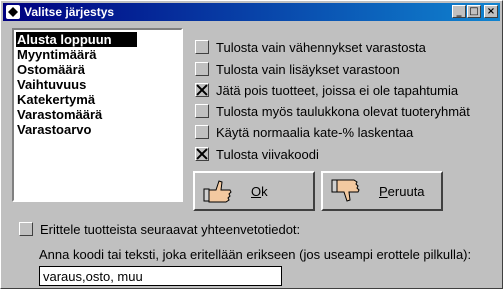 The height and width of the screenshot is (289, 503). What do you see at coordinates (76, 54) in the screenshot?
I see `sort-option: Myyntimäärä` at bounding box center [76, 54].